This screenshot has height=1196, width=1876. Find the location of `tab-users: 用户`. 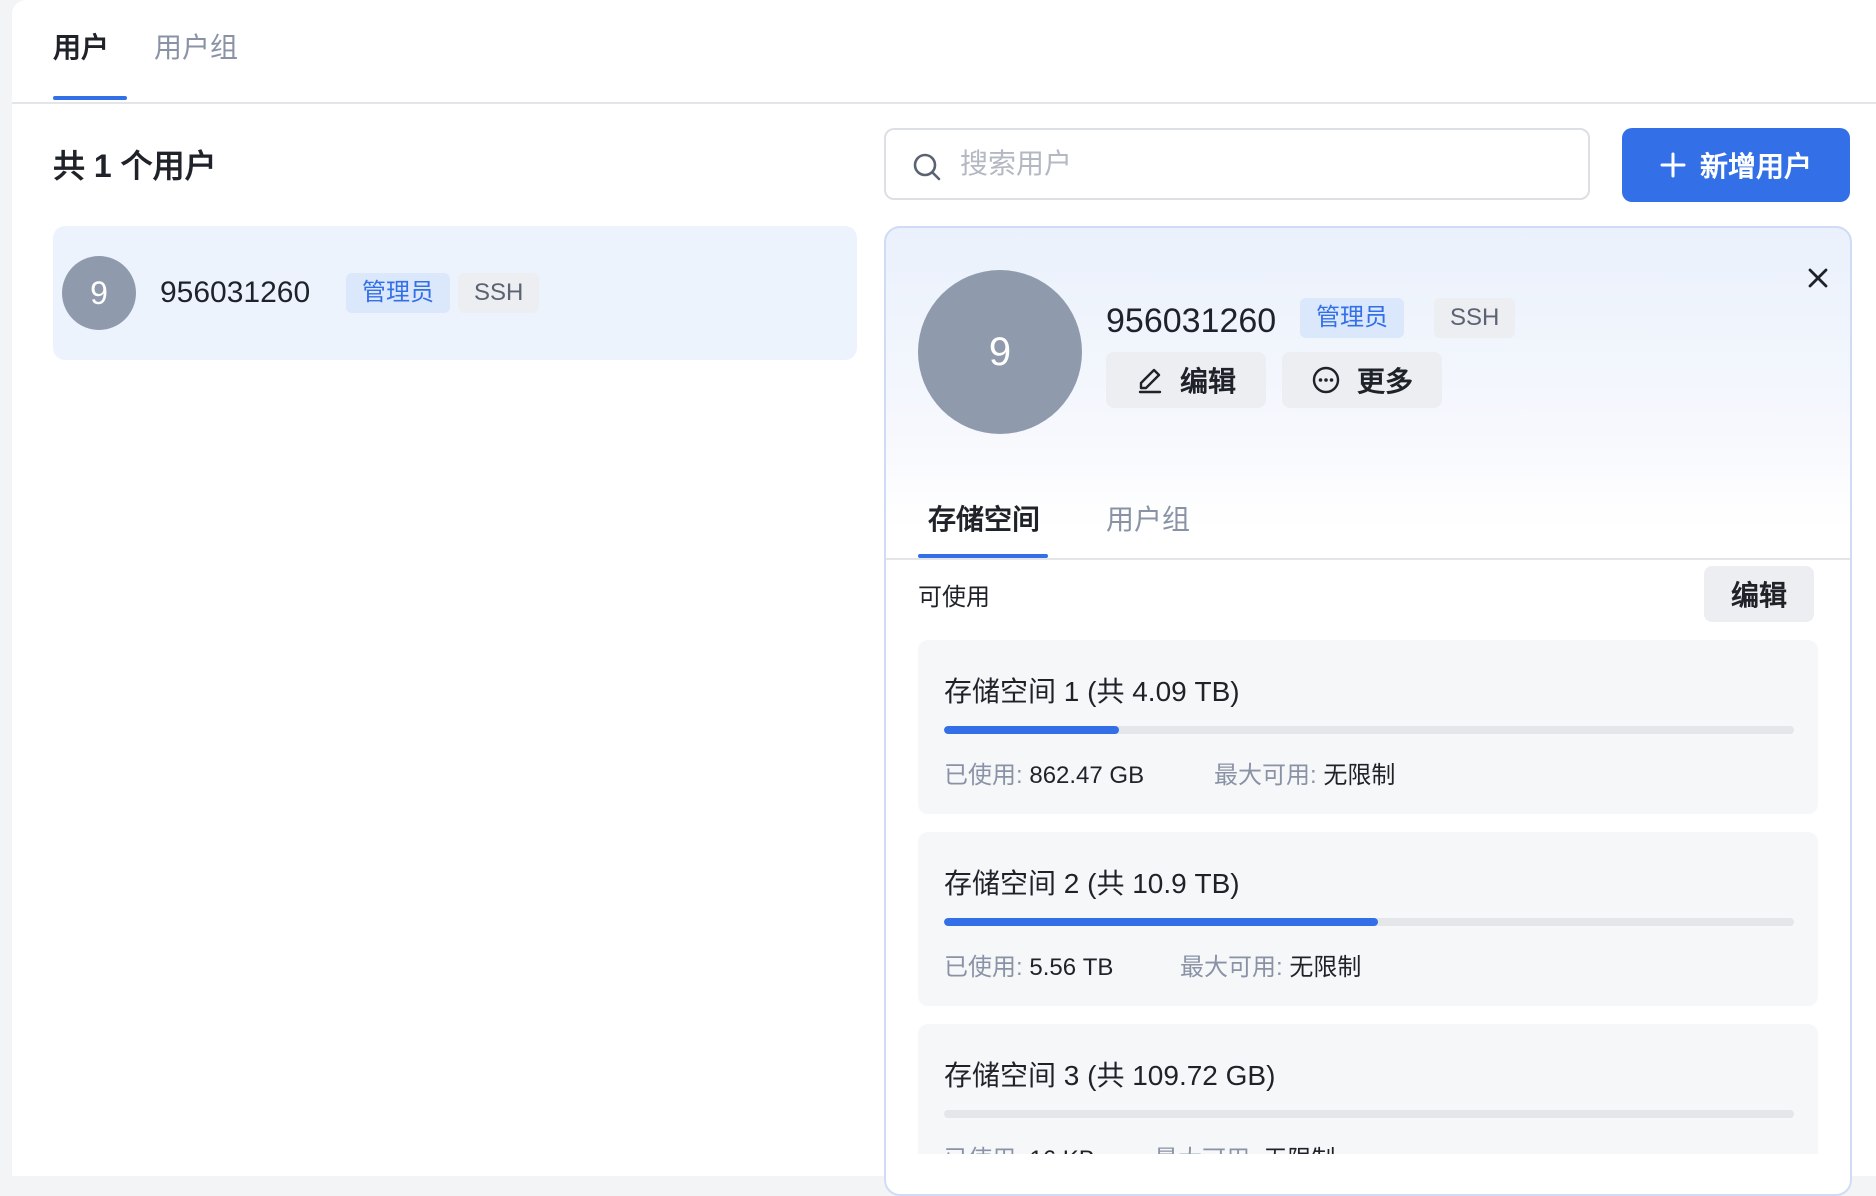

tab-users: 用户 is located at coordinates (81, 48).